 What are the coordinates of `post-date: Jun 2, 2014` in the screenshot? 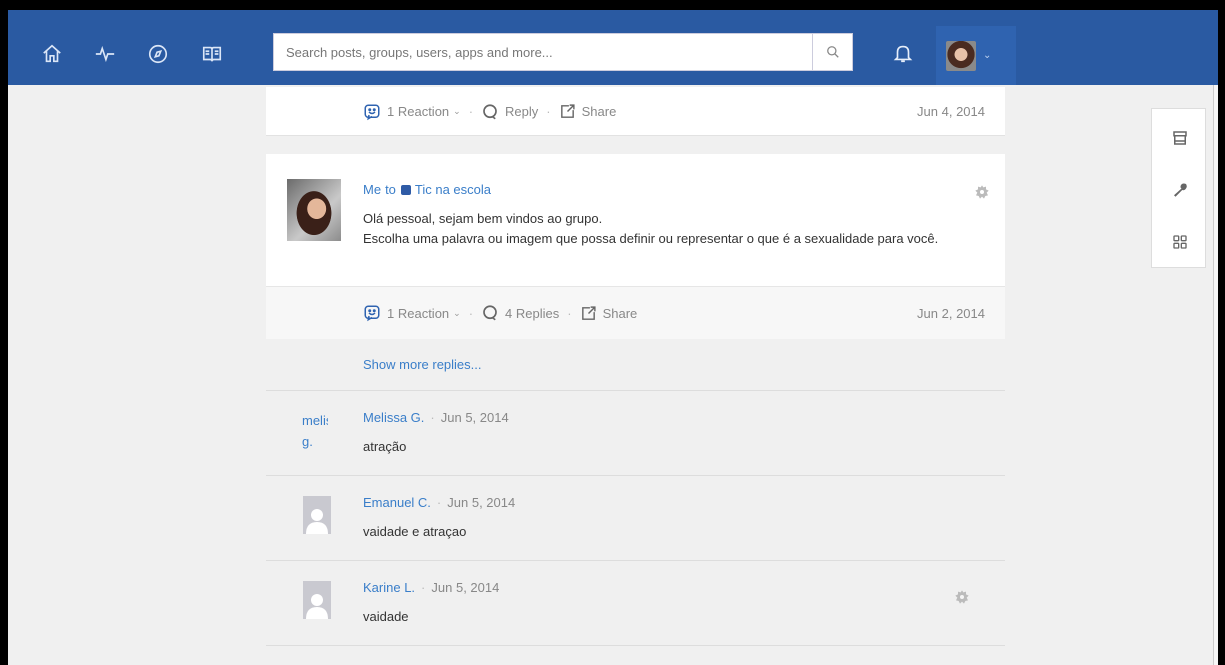 It's located at (951, 313).